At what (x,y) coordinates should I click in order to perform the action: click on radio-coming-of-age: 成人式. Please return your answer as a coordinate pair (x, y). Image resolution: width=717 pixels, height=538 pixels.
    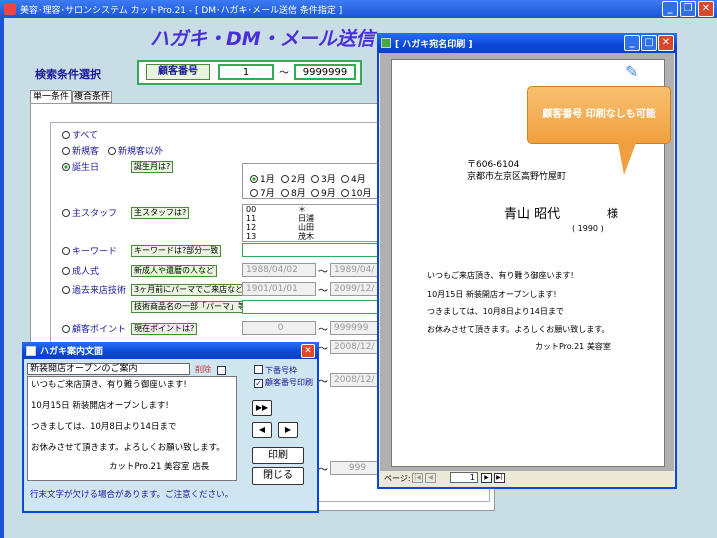
    Looking at the image, I should click on (80, 270).